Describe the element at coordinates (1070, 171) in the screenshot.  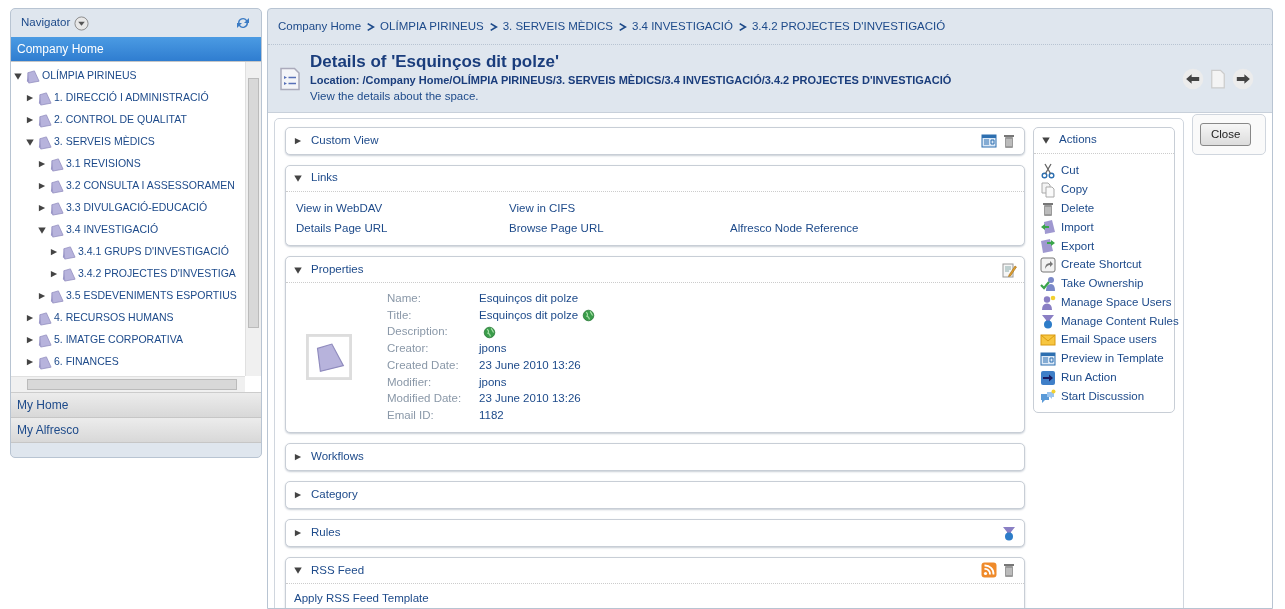
I see `action-link: Cut` at that location.